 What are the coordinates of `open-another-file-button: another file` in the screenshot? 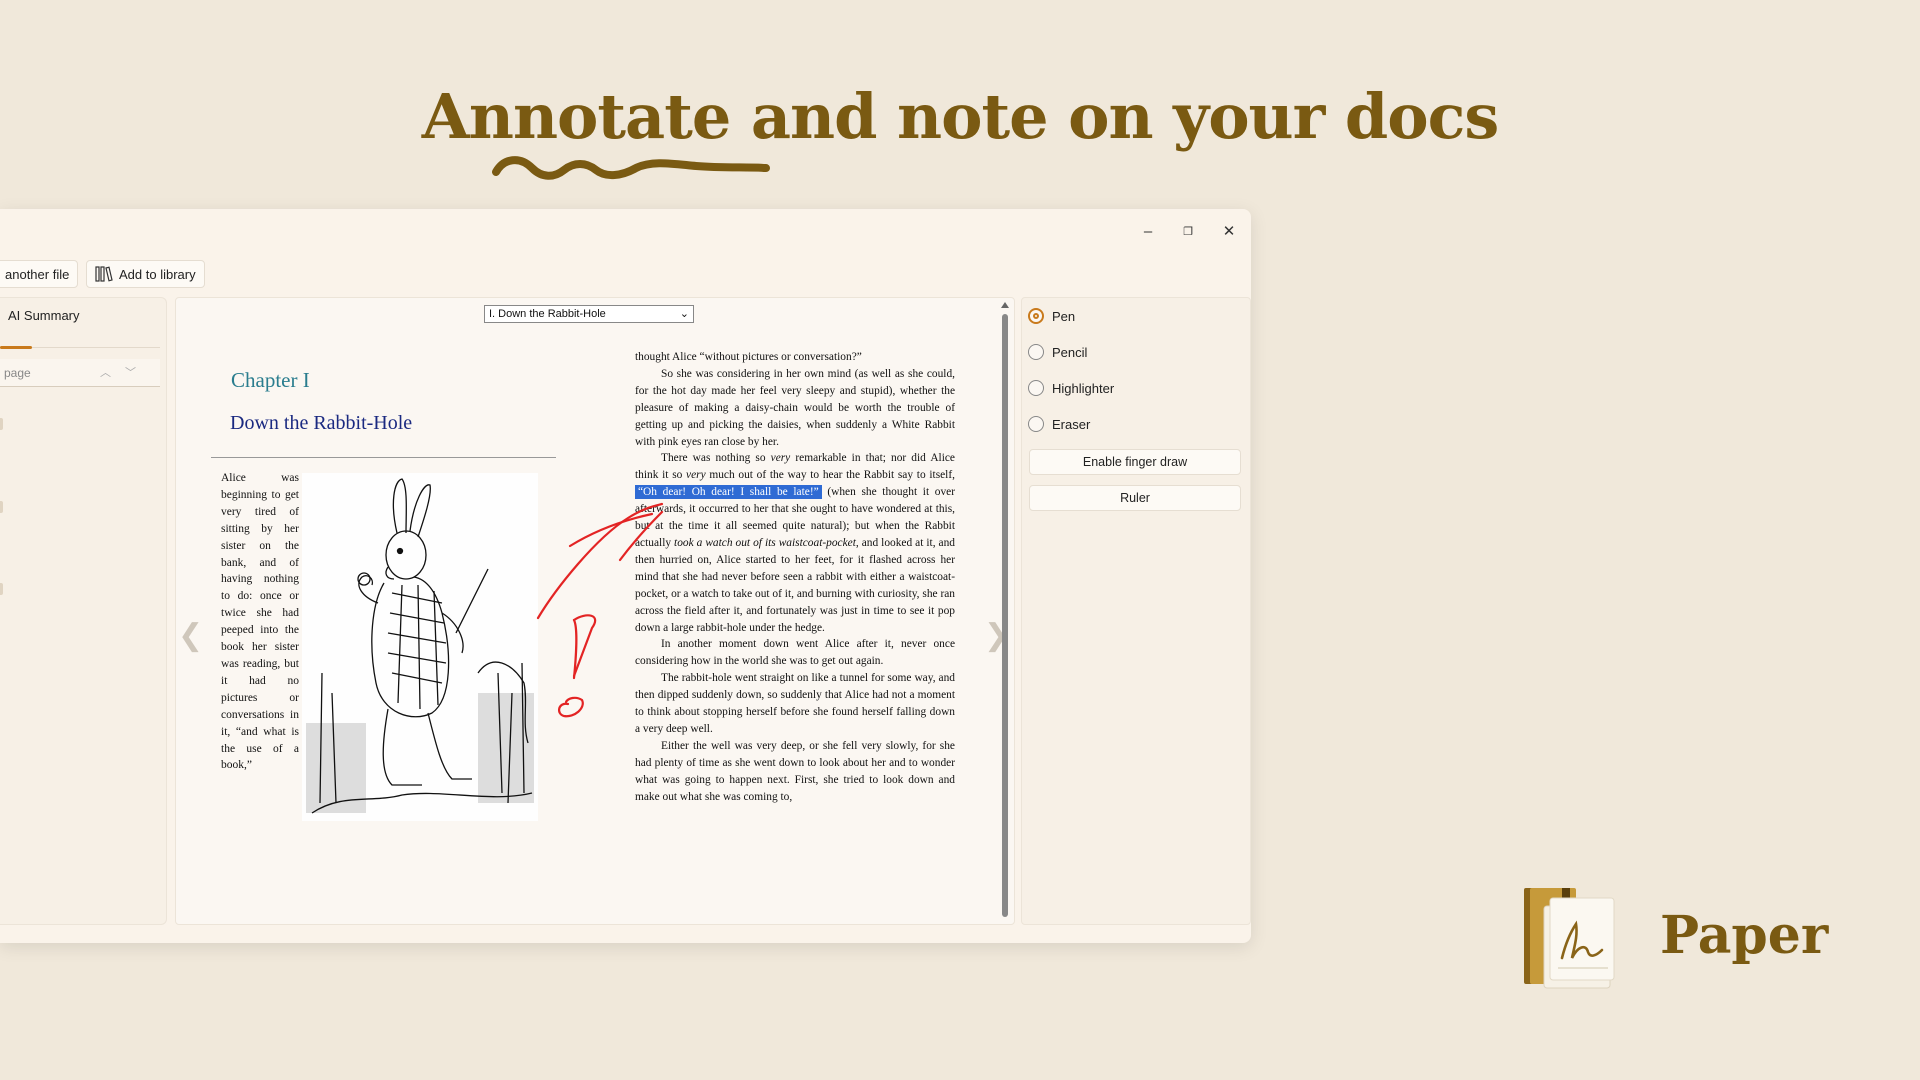 It's located at (39, 274).